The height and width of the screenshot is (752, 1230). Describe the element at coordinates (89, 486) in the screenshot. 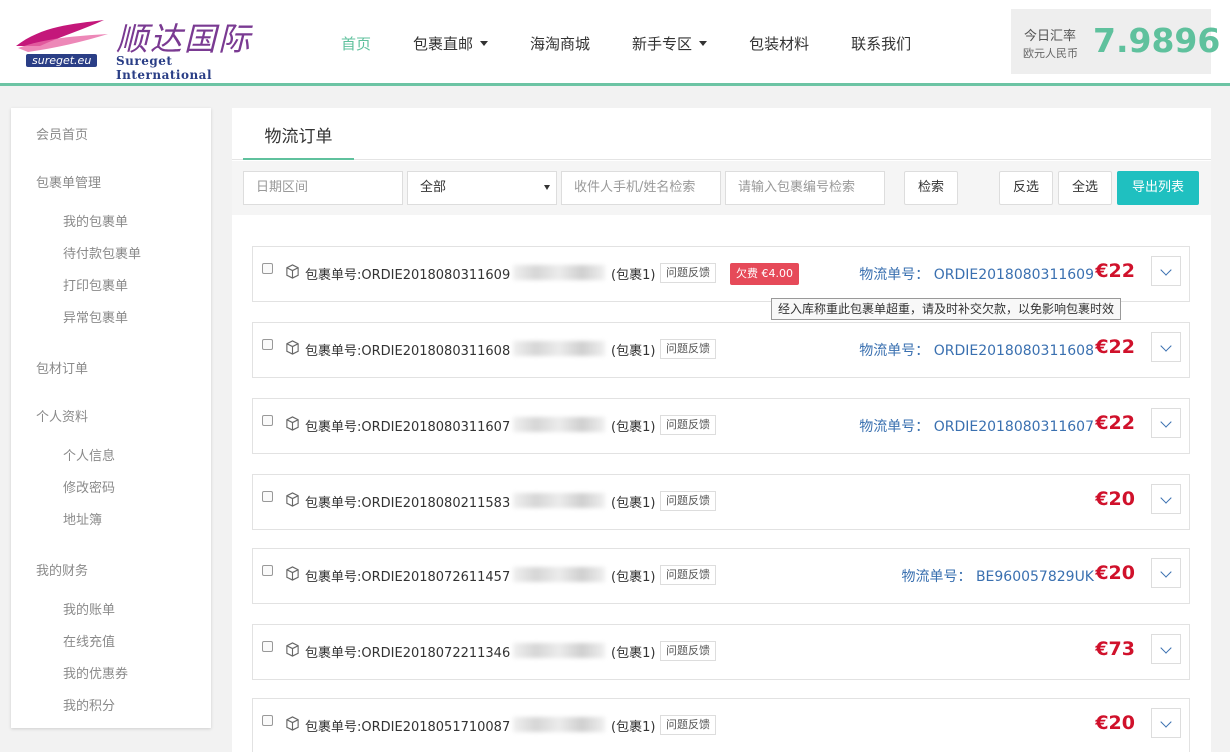

I see `sidebar-item-change-password: 修改密码` at that location.